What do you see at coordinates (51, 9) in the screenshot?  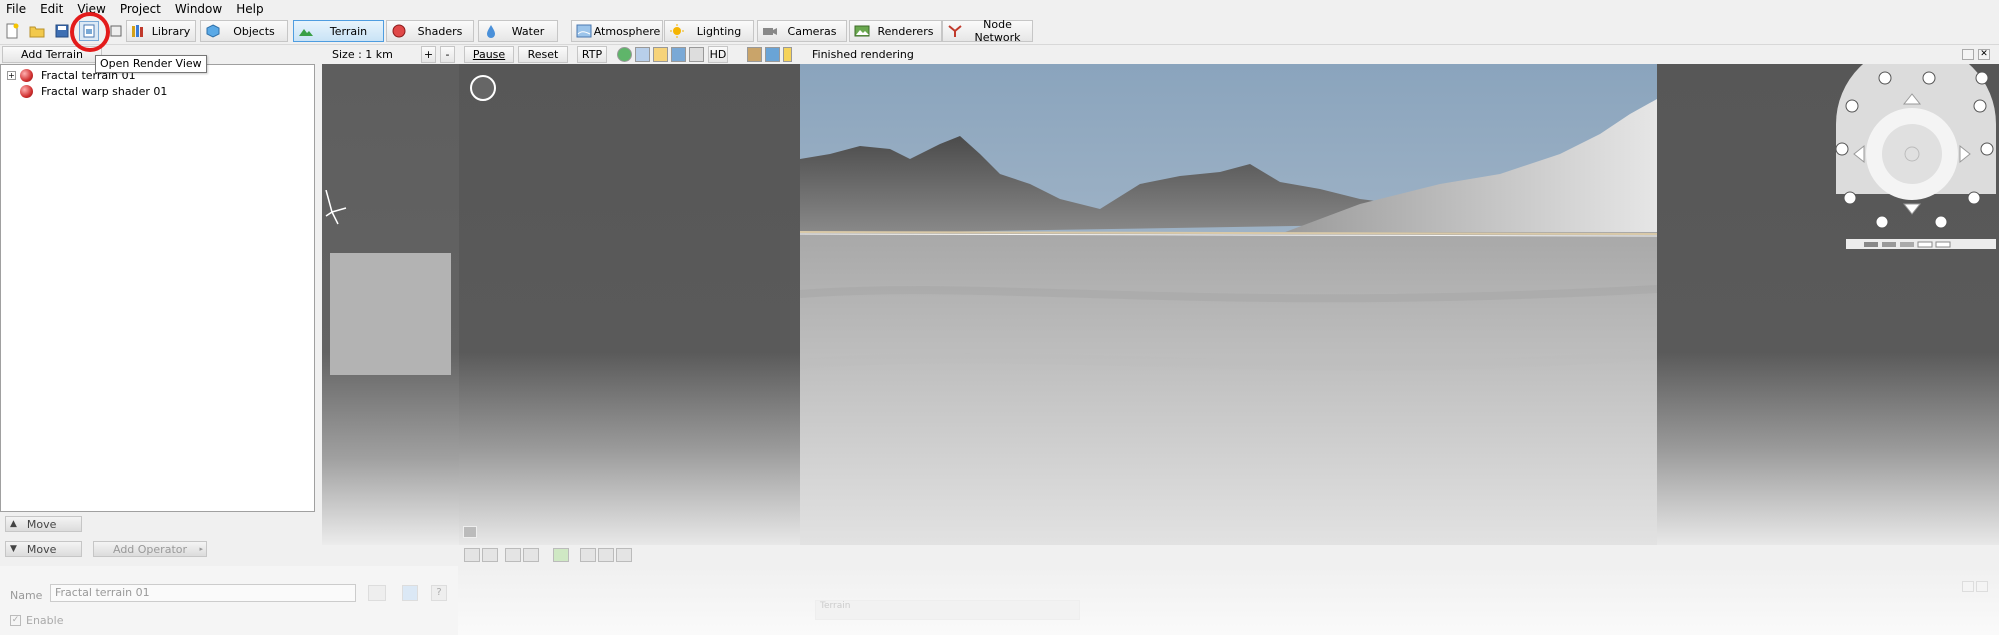 I see `menu-edit: Edit` at bounding box center [51, 9].